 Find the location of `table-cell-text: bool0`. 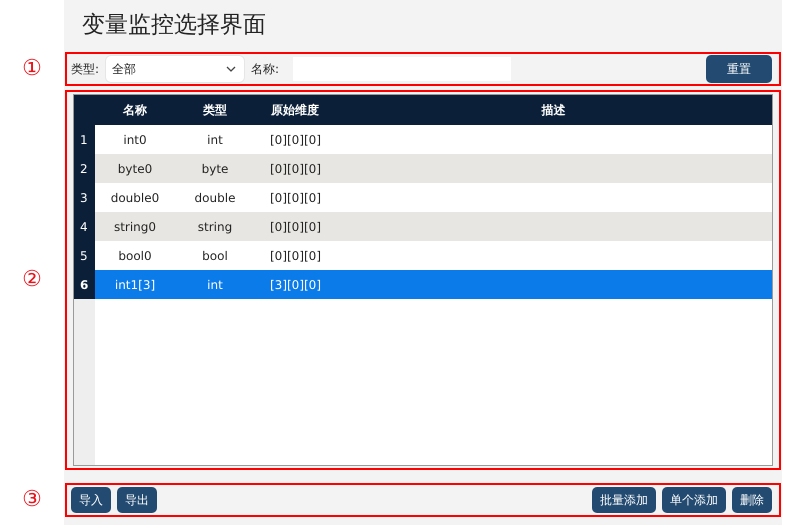

table-cell-text: bool0 is located at coordinates (135, 256).